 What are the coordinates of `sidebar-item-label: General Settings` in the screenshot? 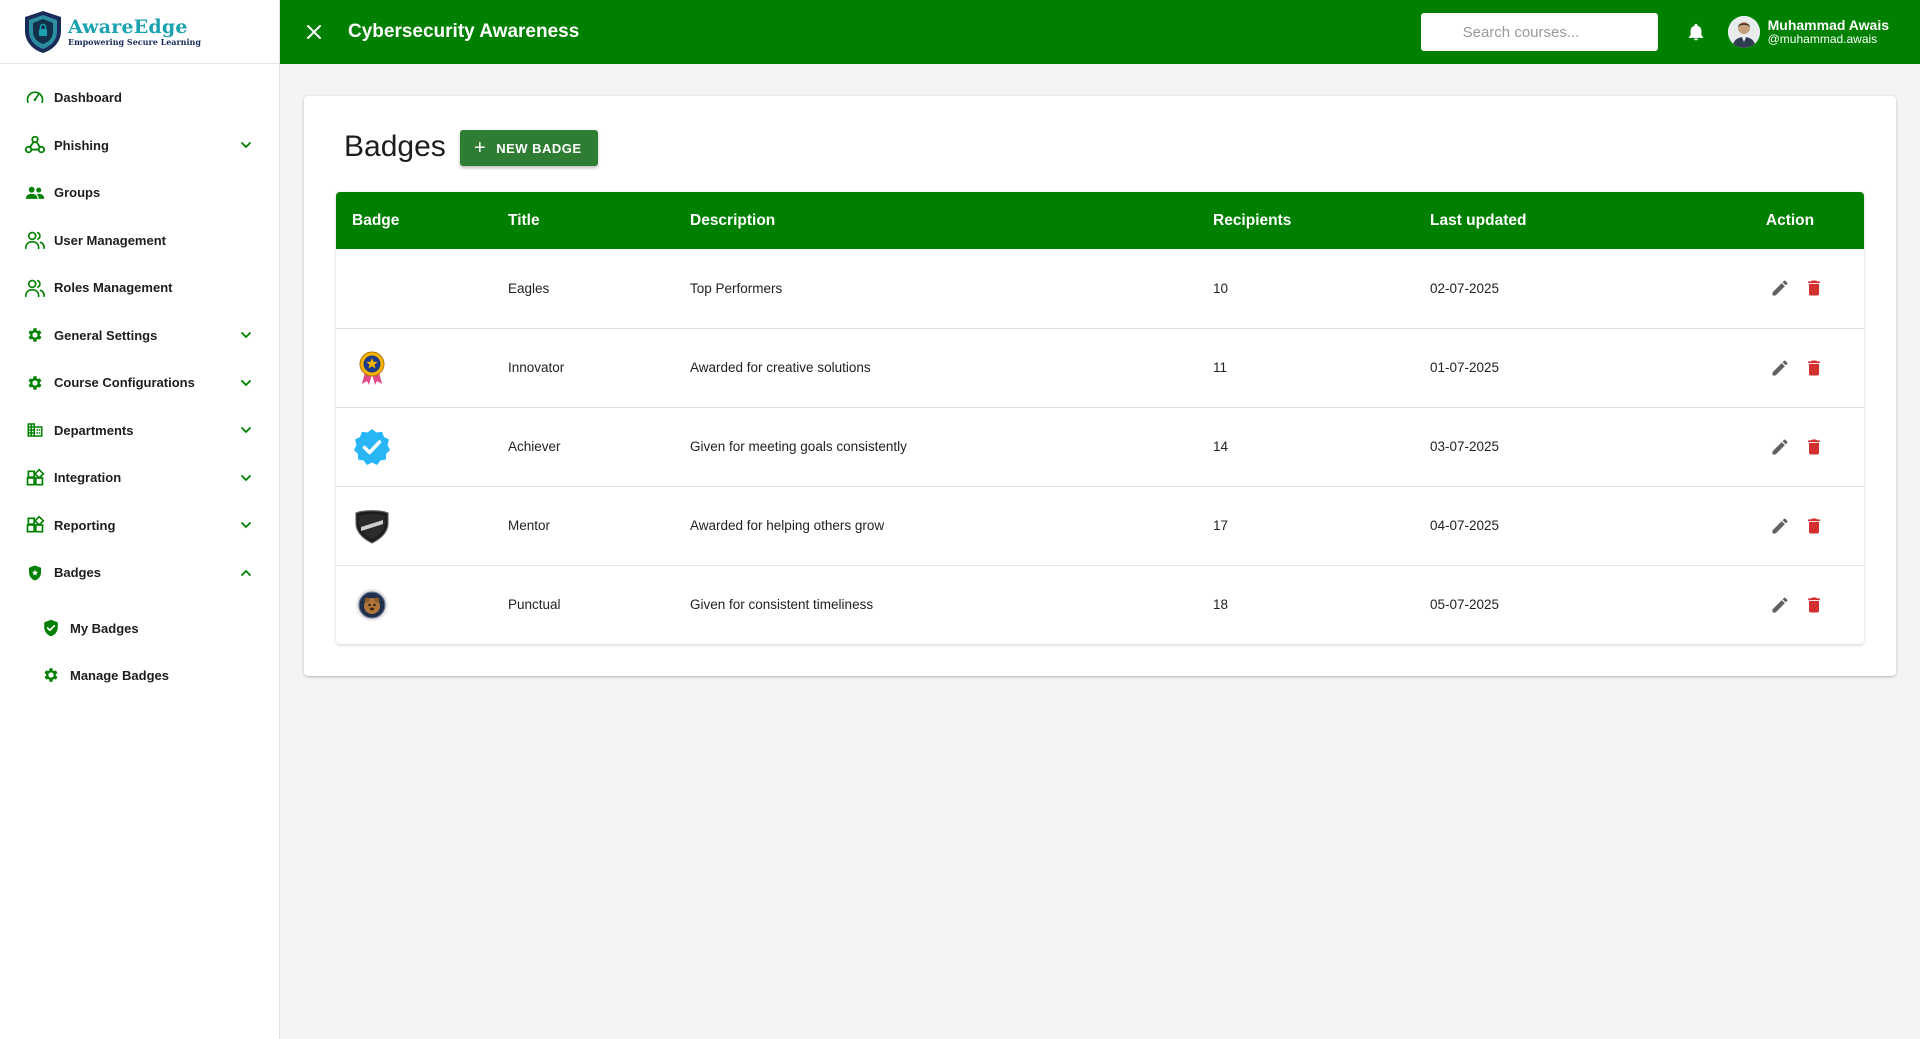 It's located at (106, 335).